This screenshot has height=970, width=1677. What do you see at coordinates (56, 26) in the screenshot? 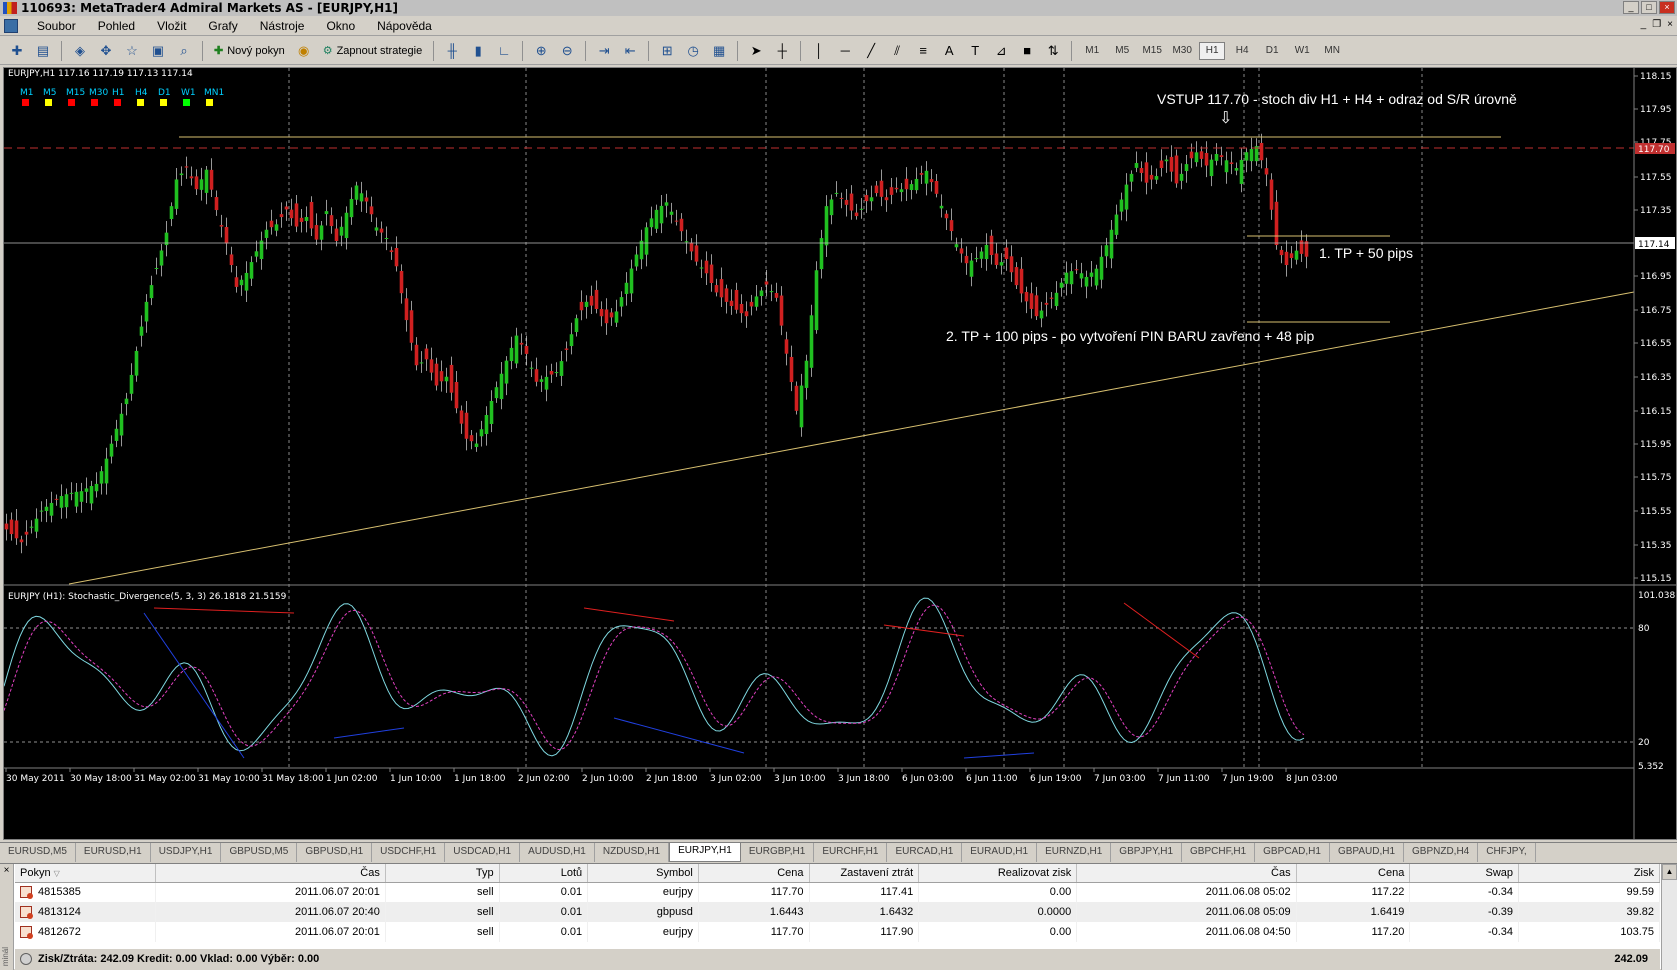
I see `menu-file: Soubor` at bounding box center [56, 26].